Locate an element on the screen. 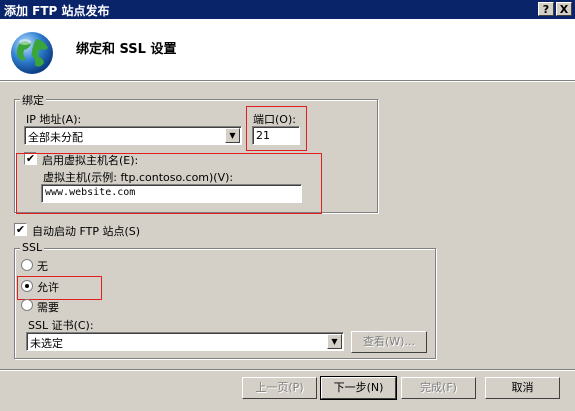 The height and width of the screenshot is (411, 575). close-button: X is located at coordinates (564, 9).